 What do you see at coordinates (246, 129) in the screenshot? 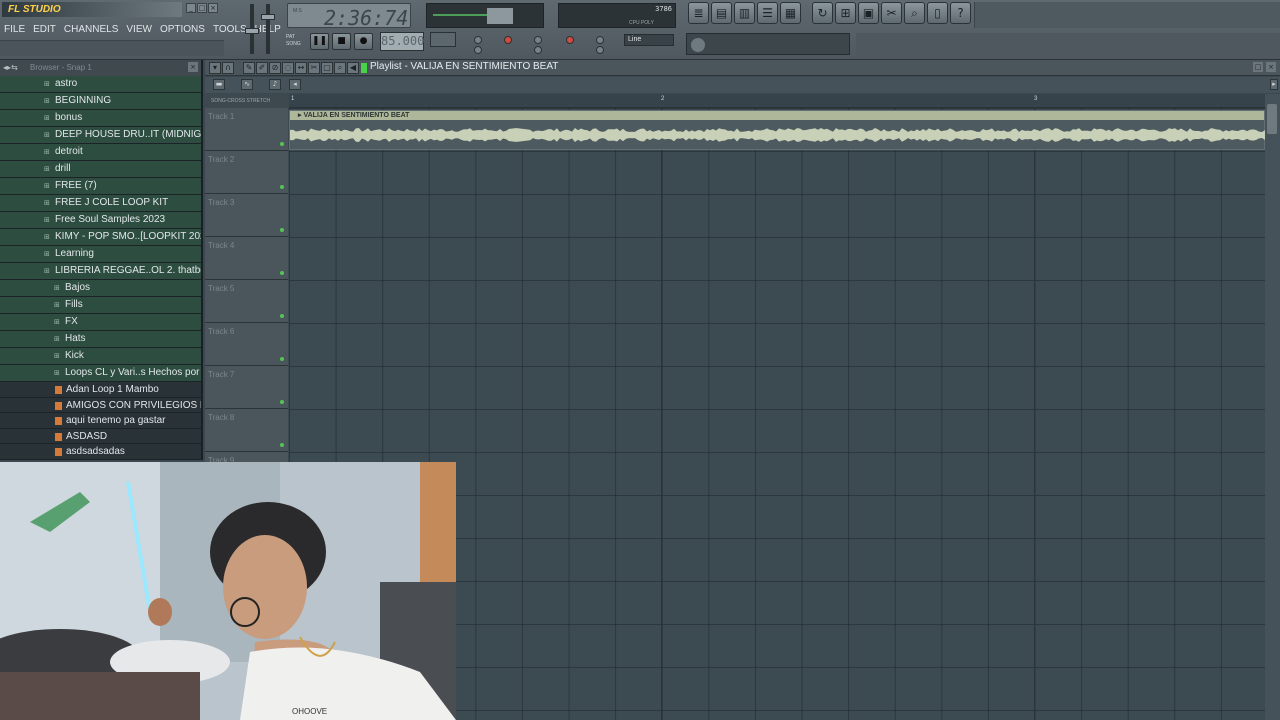
I see `track-header: Track 1` at bounding box center [246, 129].